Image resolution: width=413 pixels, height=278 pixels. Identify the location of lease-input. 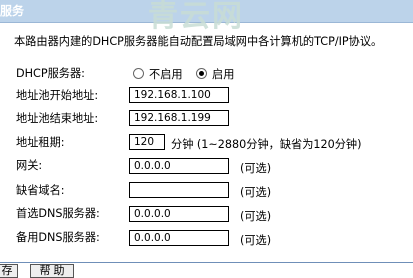
(147, 142).